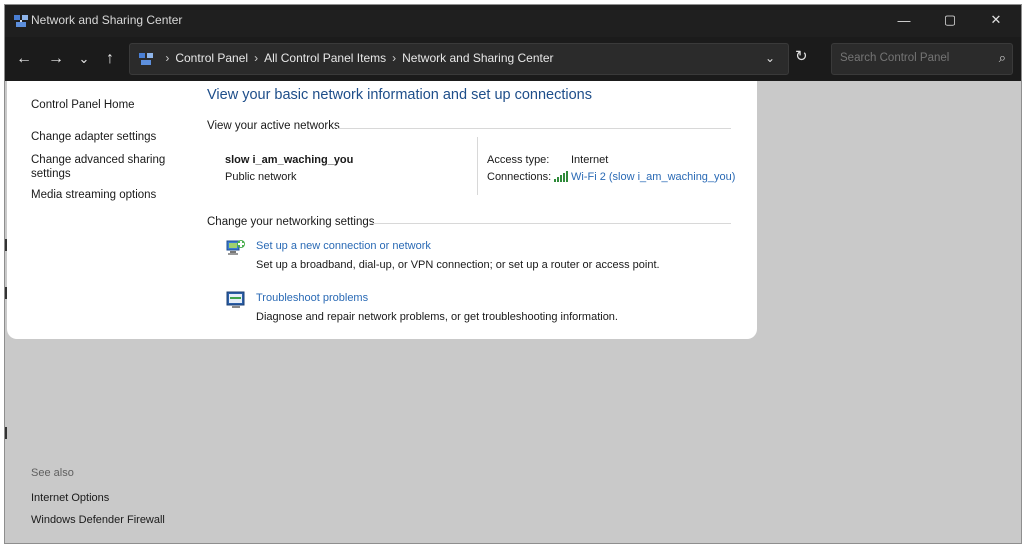  What do you see at coordinates (801, 56) in the screenshot?
I see `refresh-icon: ↻` at bounding box center [801, 56].